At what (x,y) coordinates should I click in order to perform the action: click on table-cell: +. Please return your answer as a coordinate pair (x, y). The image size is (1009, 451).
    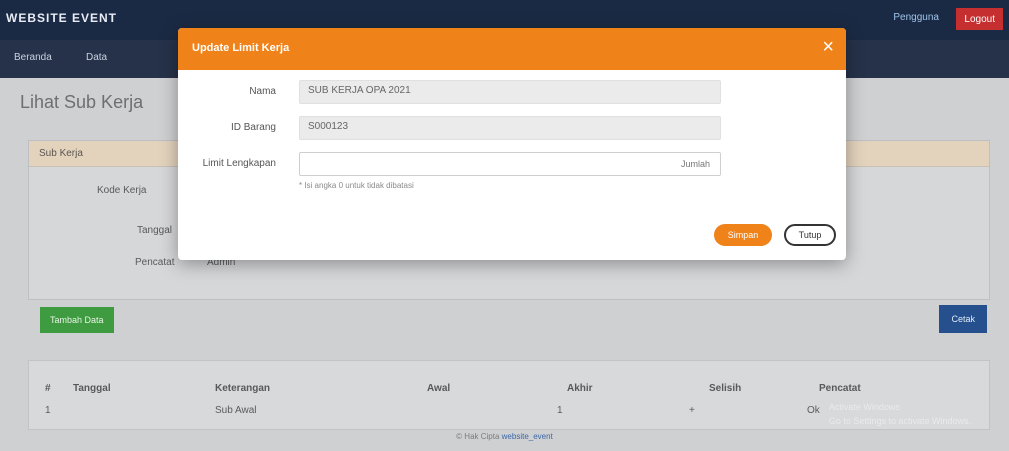
    Looking at the image, I should click on (692, 410).